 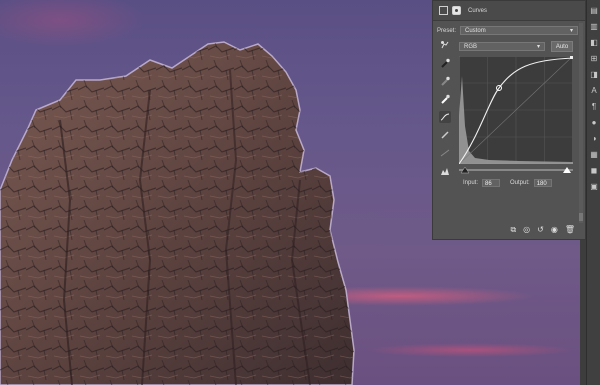 What do you see at coordinates (593, 138) in the screenshot?
I see `toolbar-icon: ◑` at bounding box center [593, 138].